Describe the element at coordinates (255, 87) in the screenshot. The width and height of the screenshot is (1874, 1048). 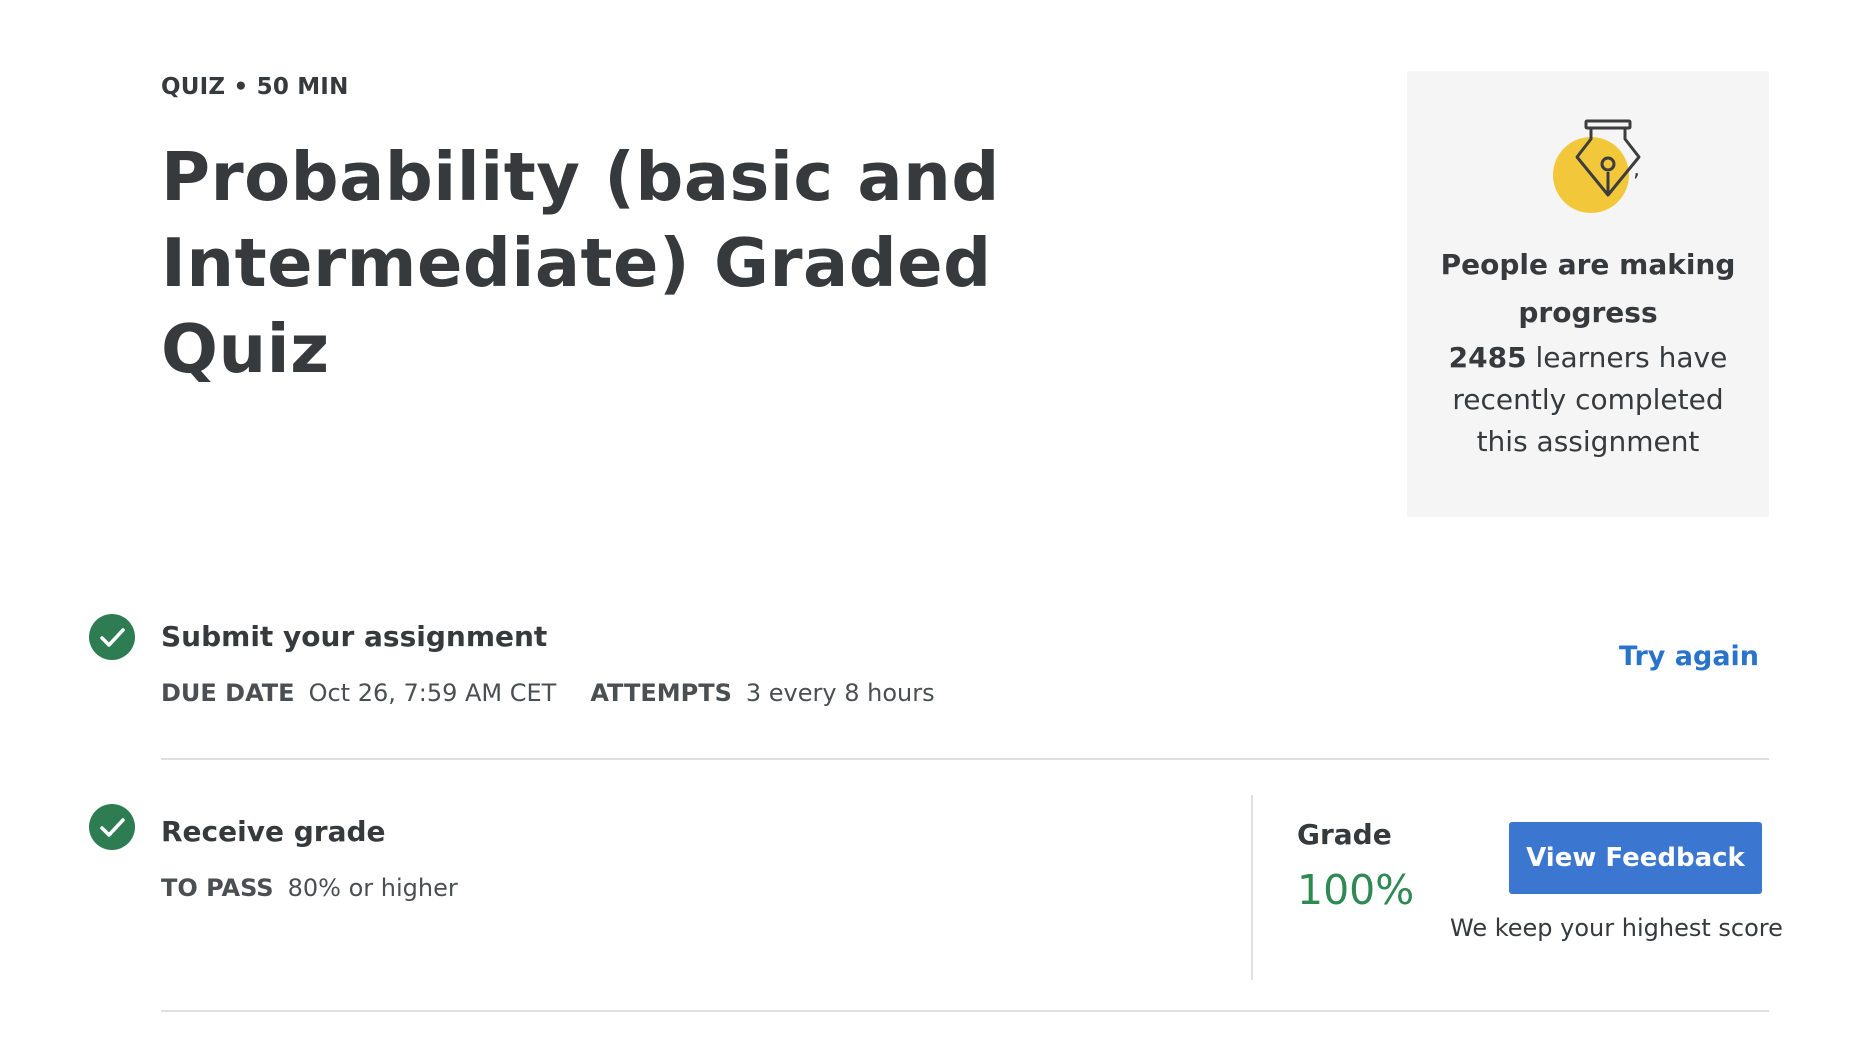
I see `item-meta: QUIZ • 50 MIN` at that location.